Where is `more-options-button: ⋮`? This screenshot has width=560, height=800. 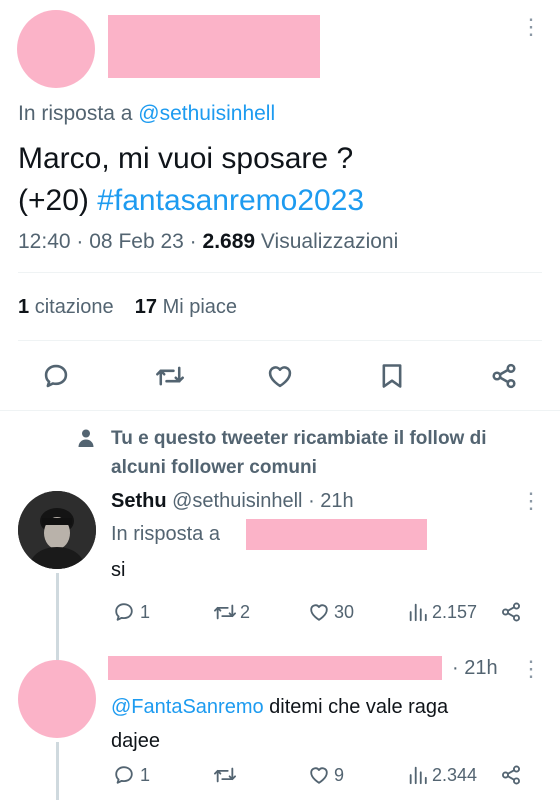 more-options-button: ⋮ is located at coordinates (531, 27).